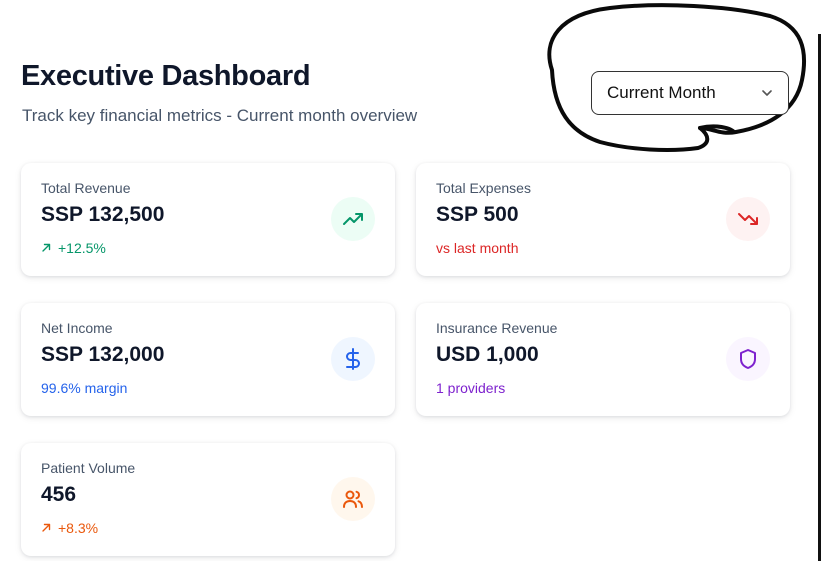 The height and width of the screenshot is (561, 823). I want to click on metric-change: +12.5%, so click(73, 248).